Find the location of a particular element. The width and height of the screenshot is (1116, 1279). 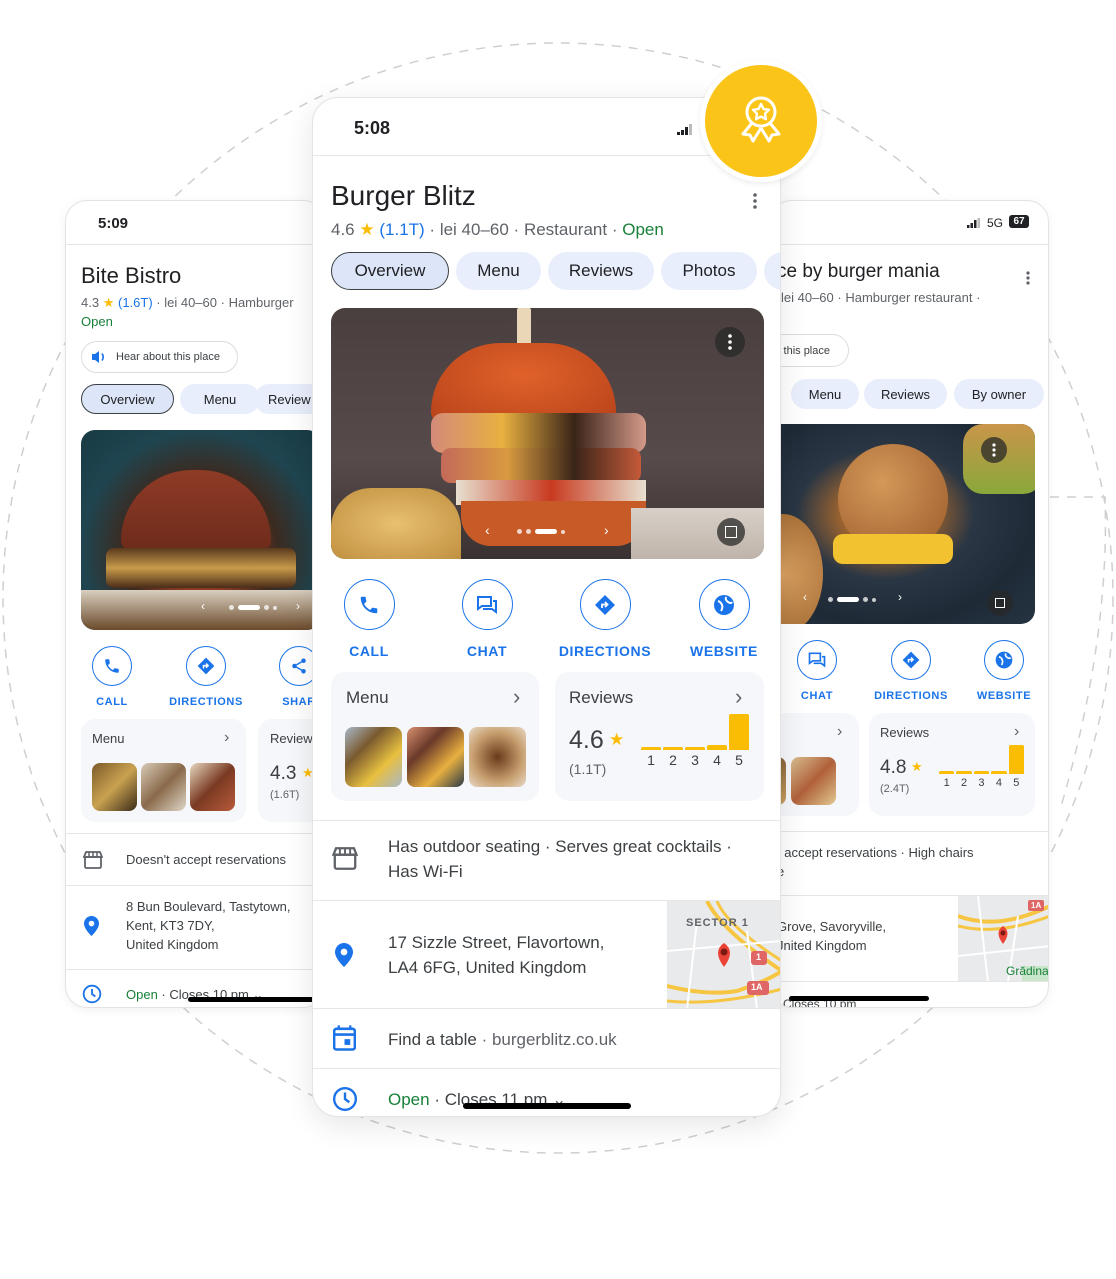

rating-bar-label: 5 is located at coordinates (739, 760).